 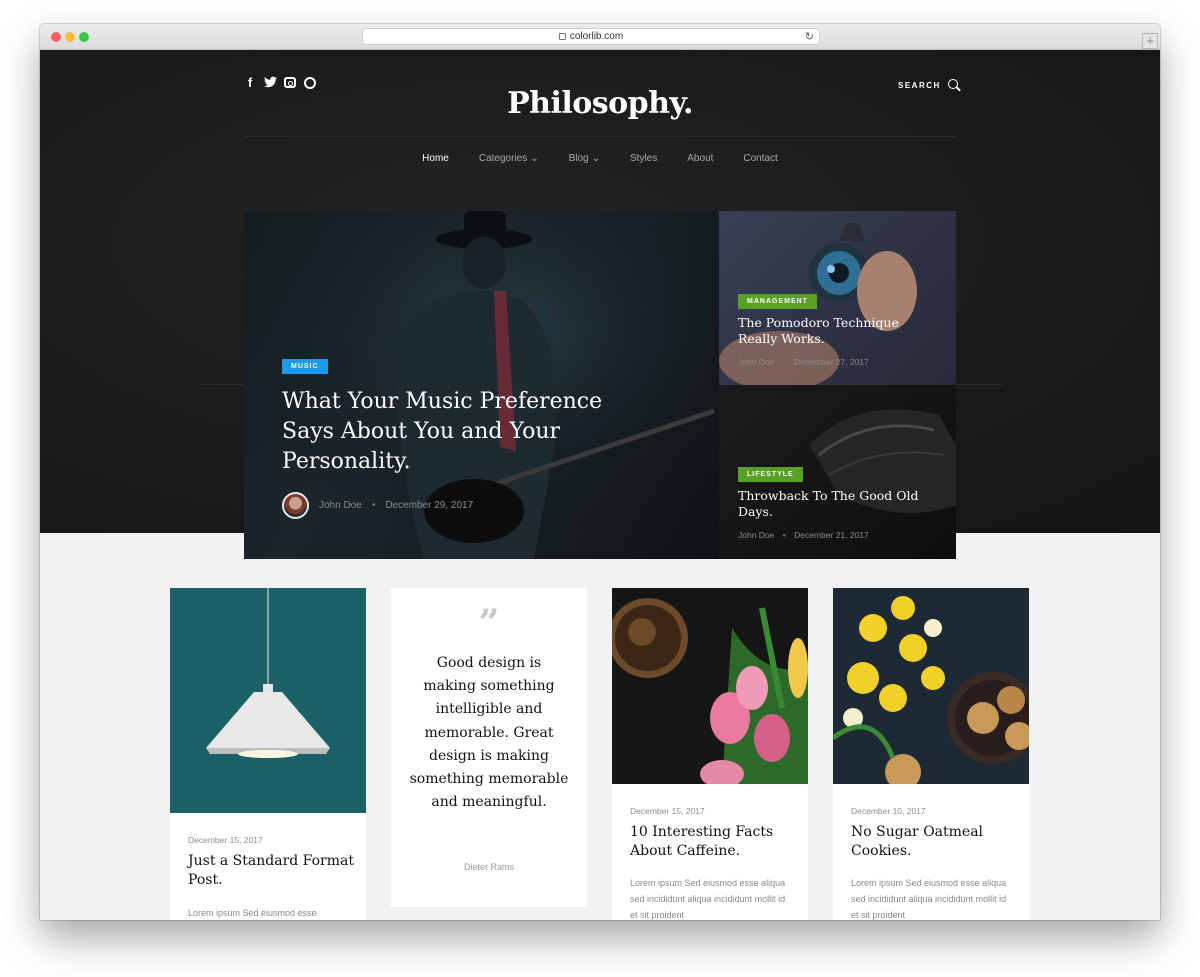 What do you see at coordinates (936, 842) in the screenshot?
I see `post-title: No Sugar Oatmeal Cookies.` at bounding box center [936, 842].